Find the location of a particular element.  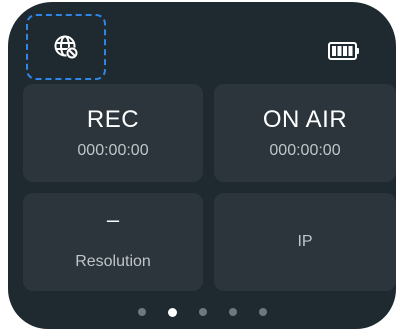

on-air-timer: 000:00:00 is located at coordinates (305, 150).